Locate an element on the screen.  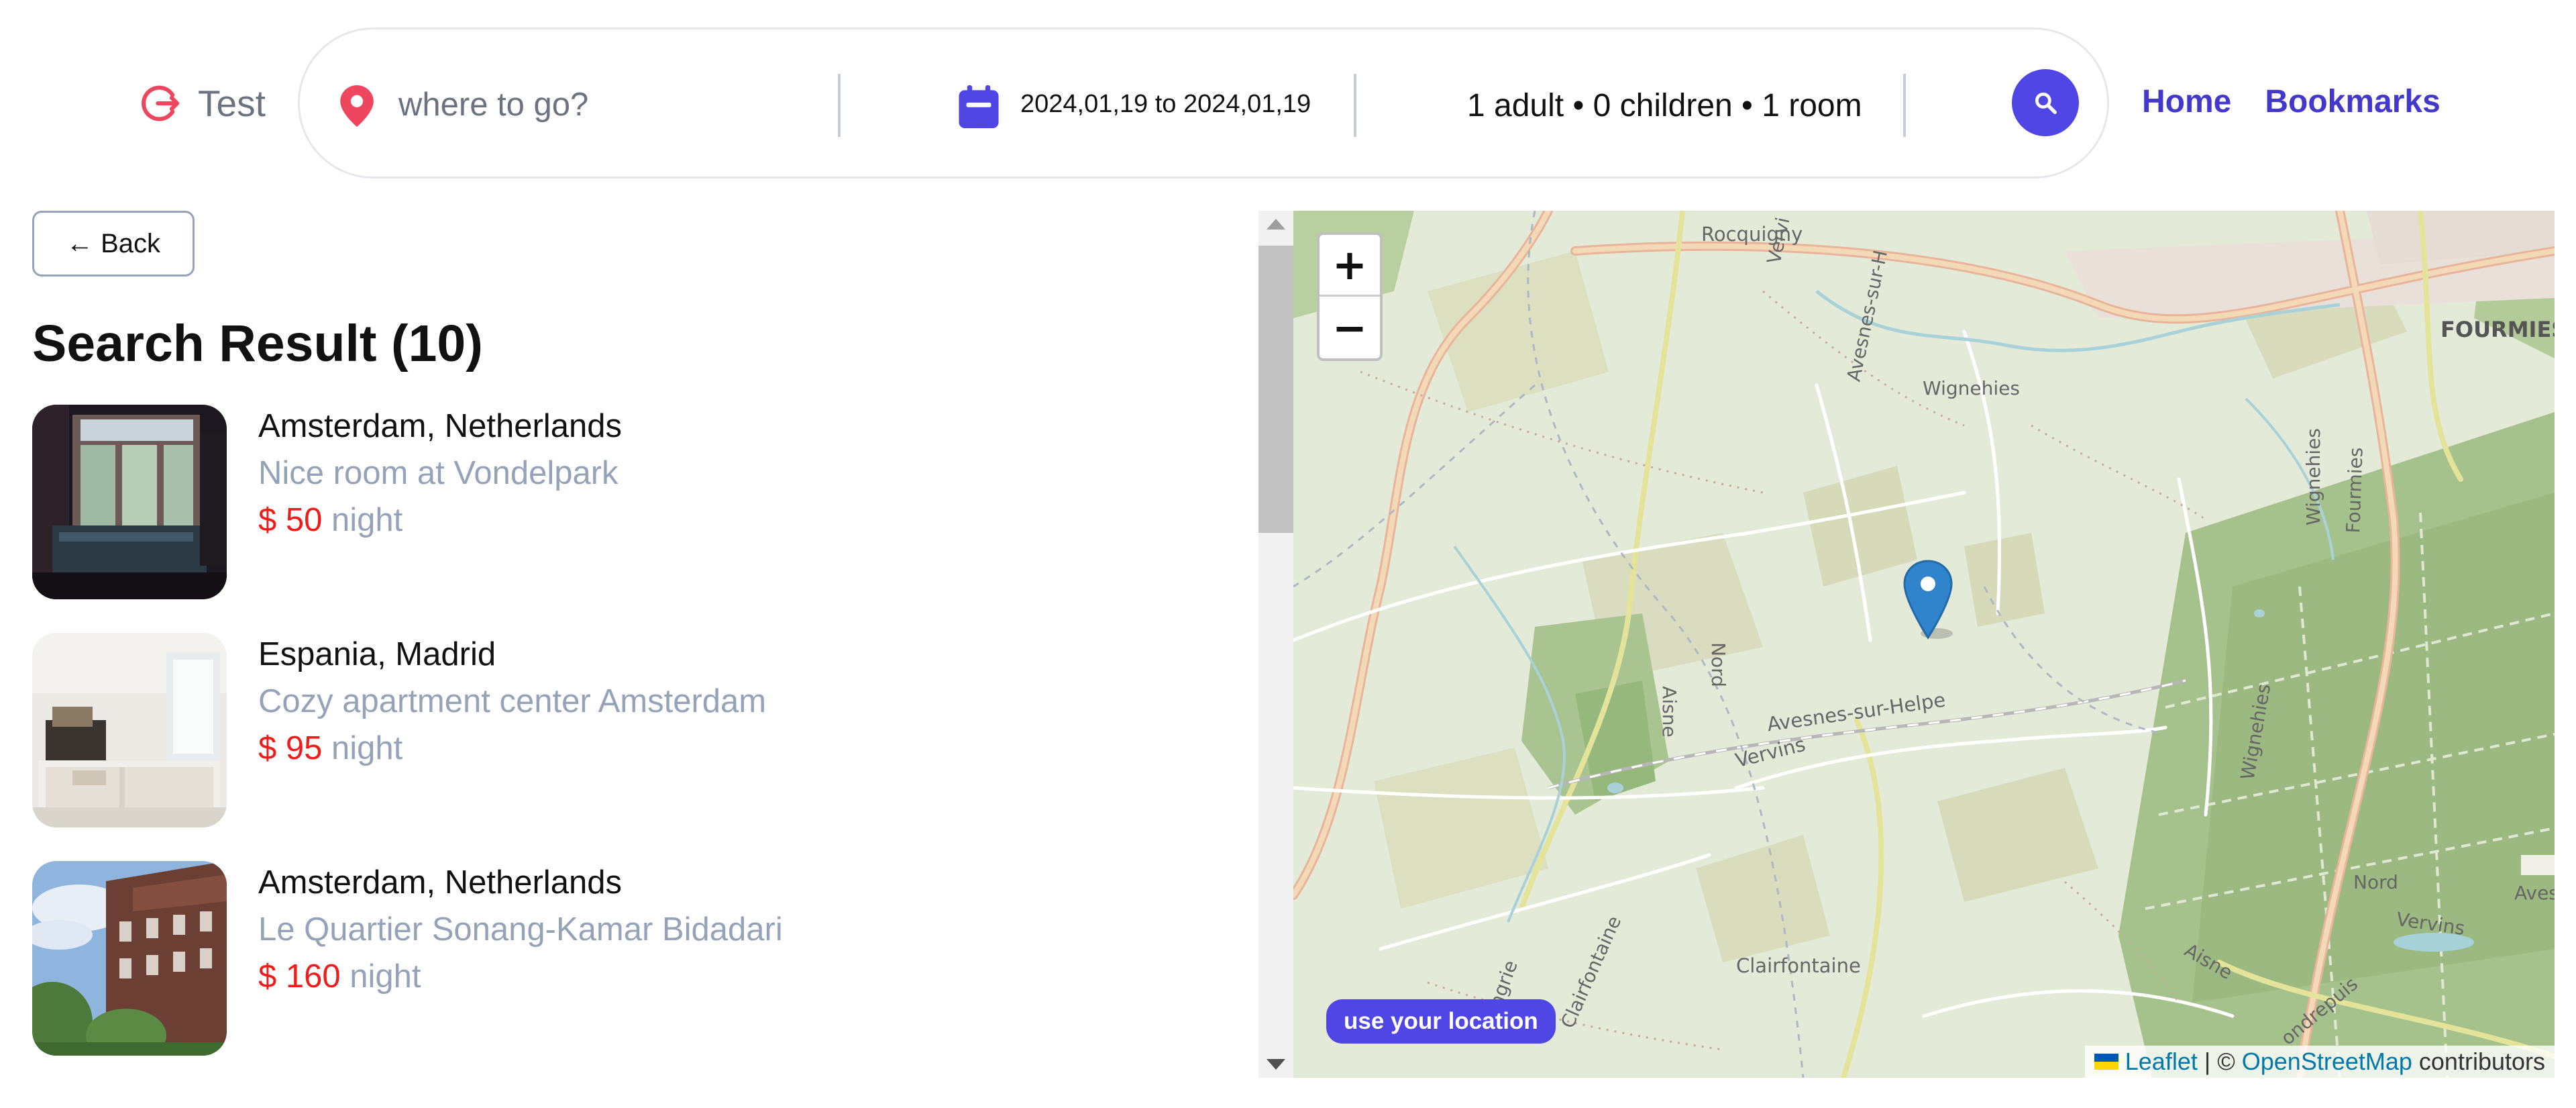
result-price: $ 50 night is located at coordinates (330, 520).